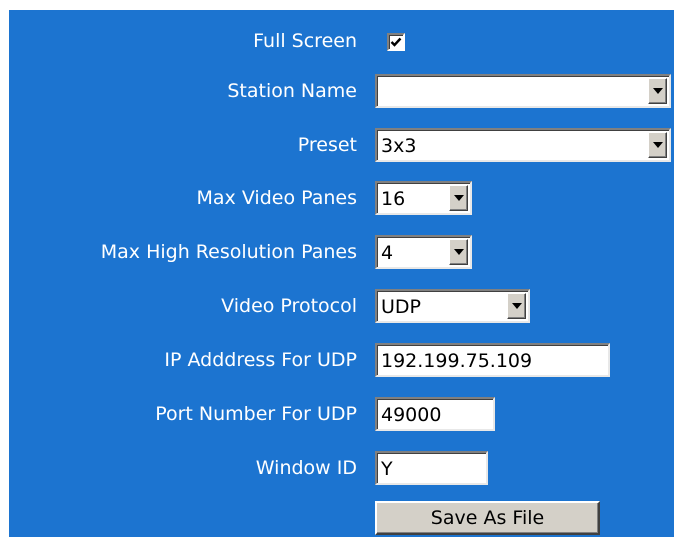 Image resolution: width=683 pixels, height=546 pixels. I want to click on full-screen-checkbox, so click(396, 42).